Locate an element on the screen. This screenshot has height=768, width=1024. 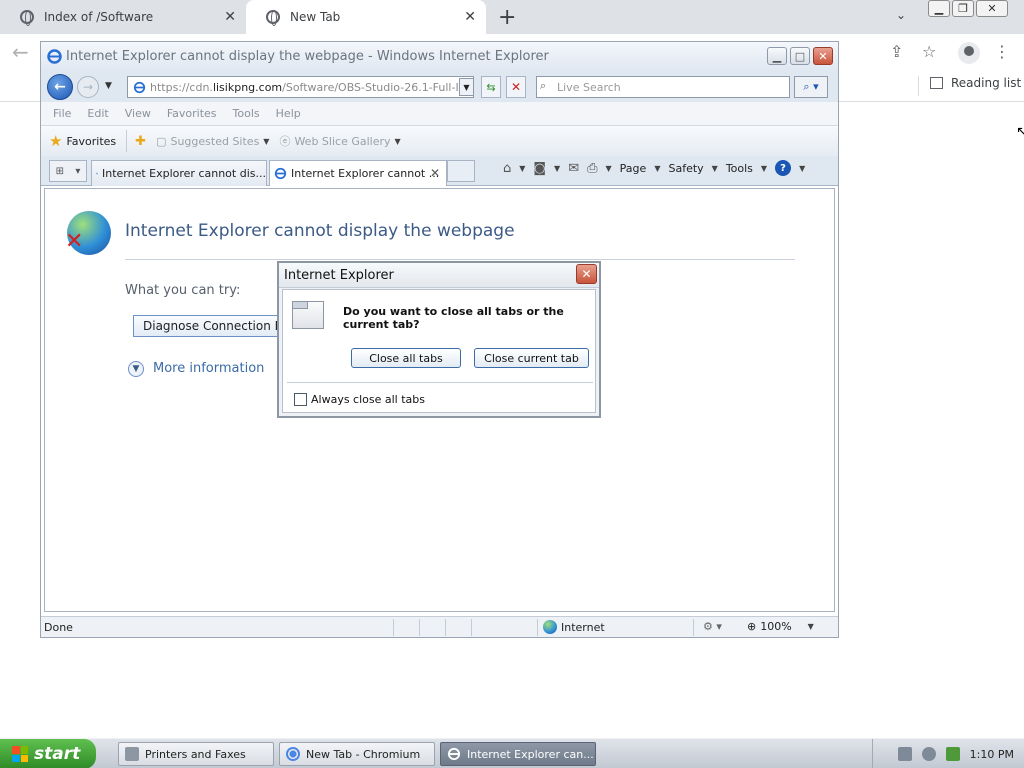
menu-edit: Edit is located at coordinates (97, 113).